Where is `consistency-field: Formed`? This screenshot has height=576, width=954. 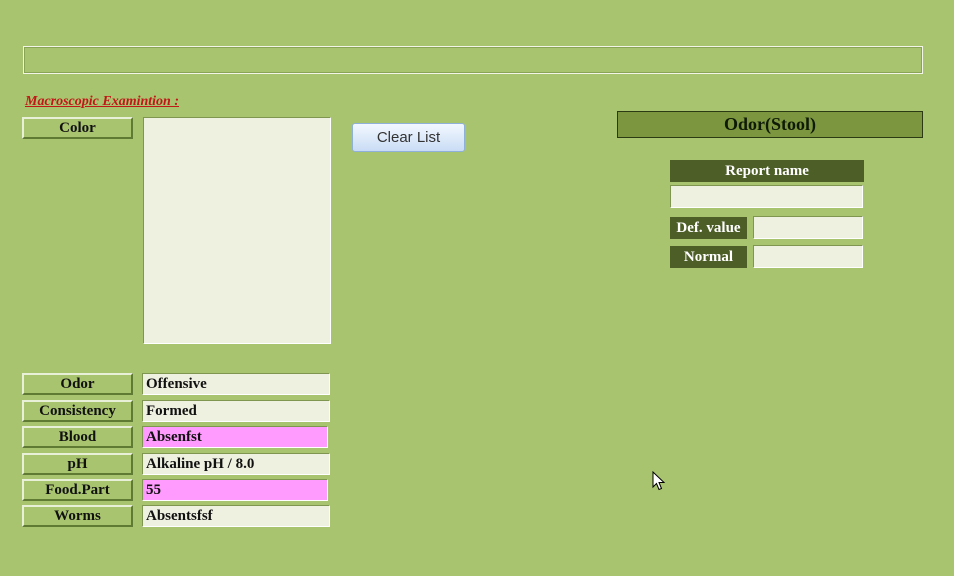
consistency-field: Formed is located at coordinates (236, 411).